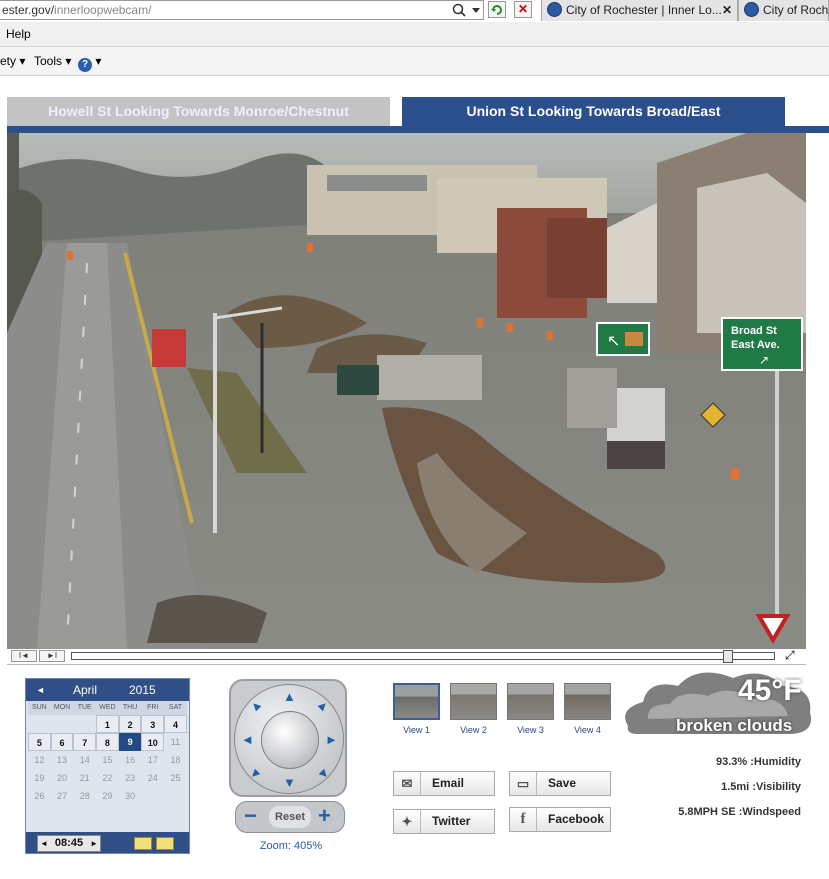  I want to click on visibility-label: :Visibility, so click(776, 787).